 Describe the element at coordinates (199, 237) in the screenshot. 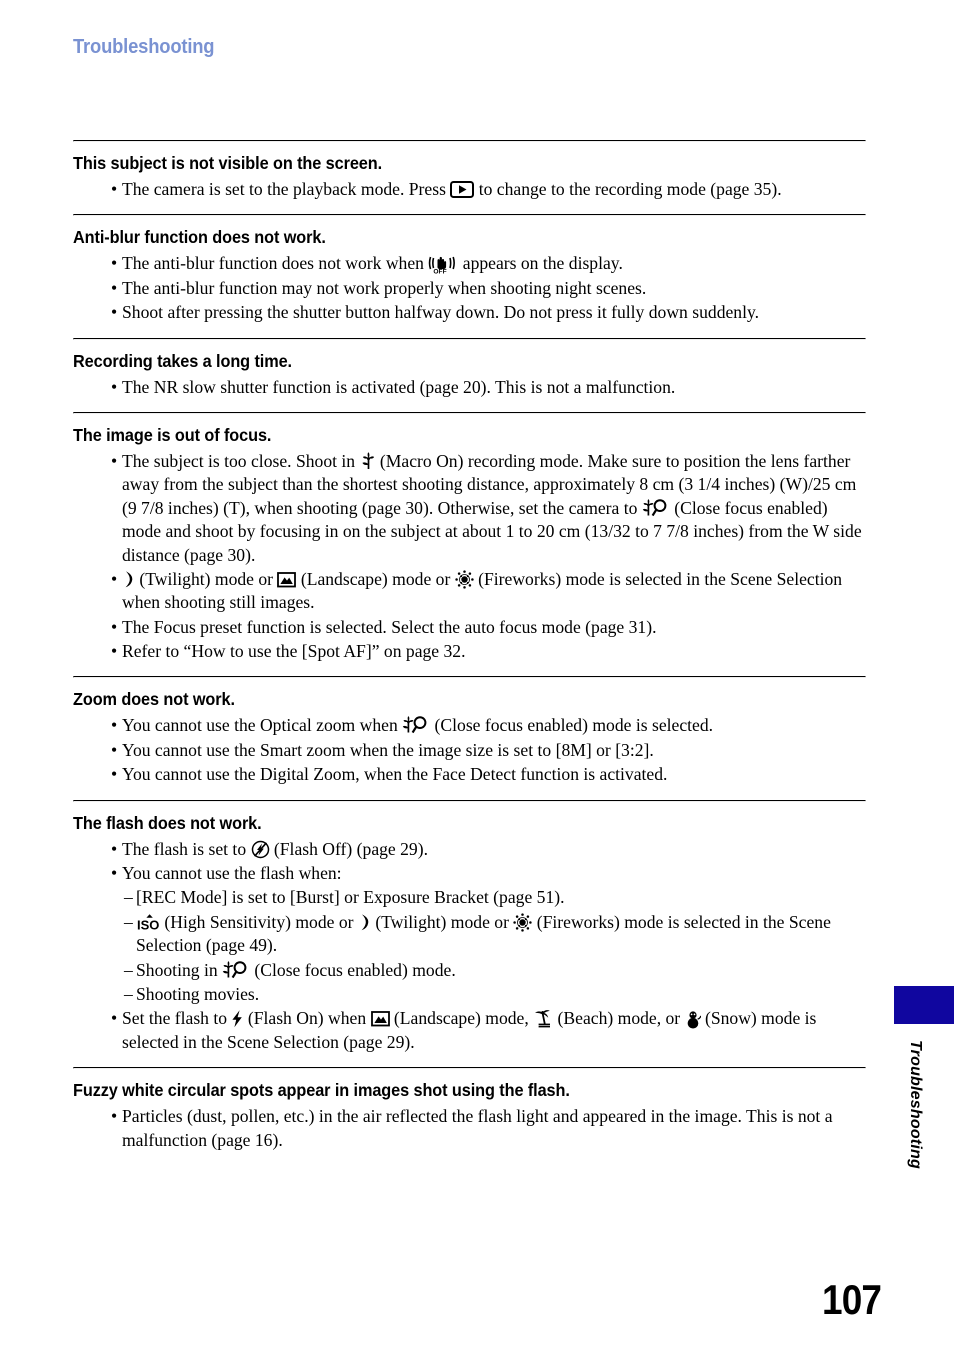

I see `section-title: Anti-blur function does not work.` at that location.